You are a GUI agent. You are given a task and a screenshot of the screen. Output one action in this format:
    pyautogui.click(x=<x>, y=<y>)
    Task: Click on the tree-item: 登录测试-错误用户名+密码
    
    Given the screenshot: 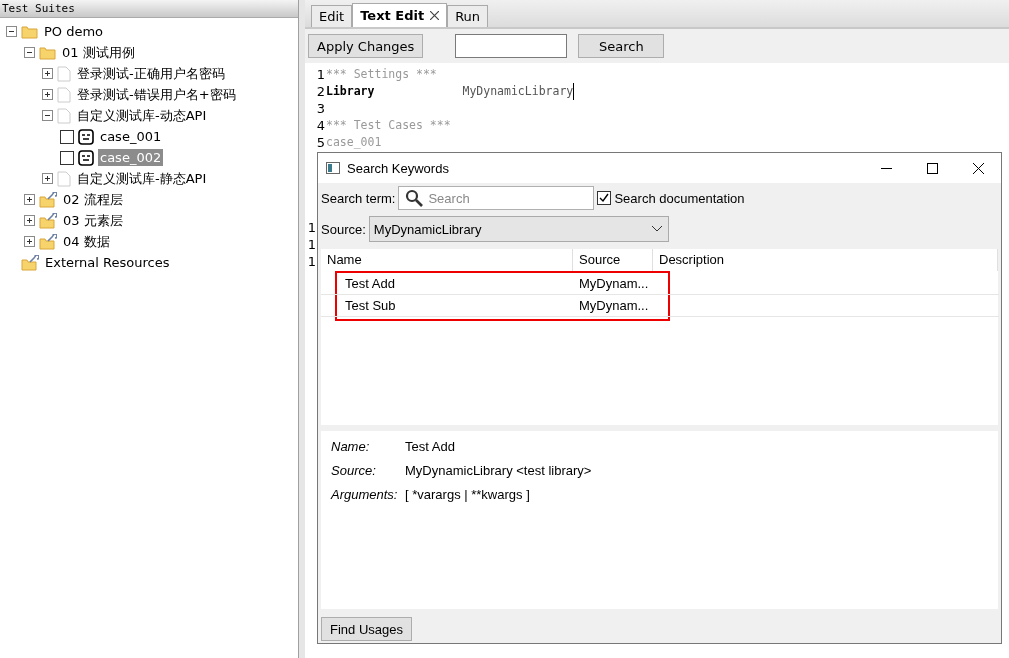 What is the action you would take?
    pyautogui.click(x=156, y=94)
    